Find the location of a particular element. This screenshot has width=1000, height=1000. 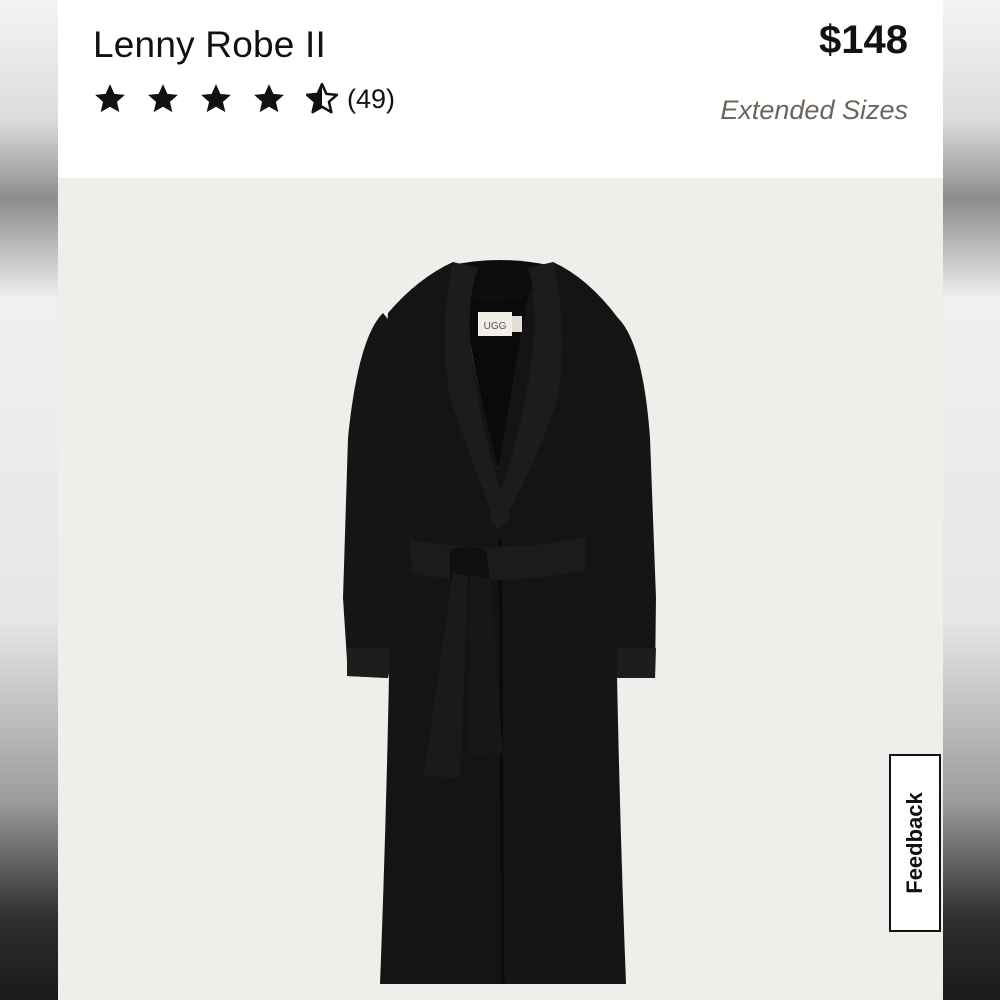

extended-sizes-label: Extended Sizes is located at coordinates (814, 110).